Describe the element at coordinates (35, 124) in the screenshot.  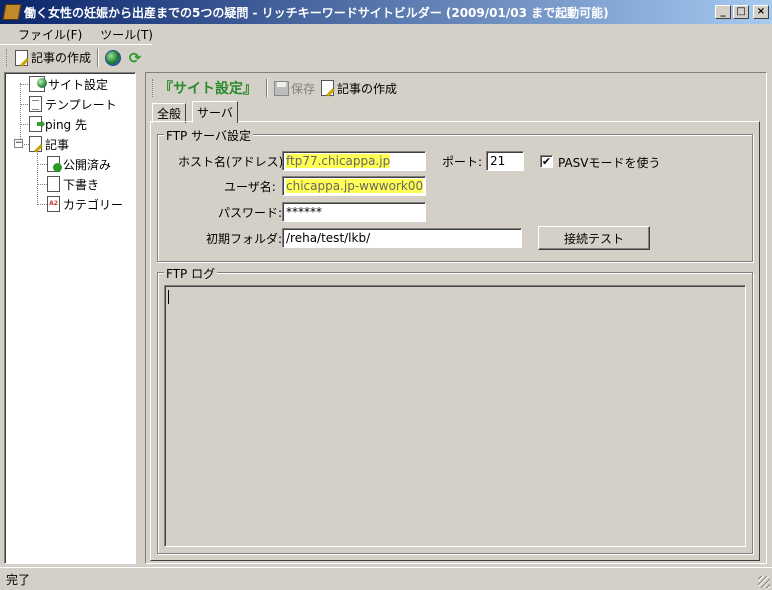
I see `ping-icon` at that location.